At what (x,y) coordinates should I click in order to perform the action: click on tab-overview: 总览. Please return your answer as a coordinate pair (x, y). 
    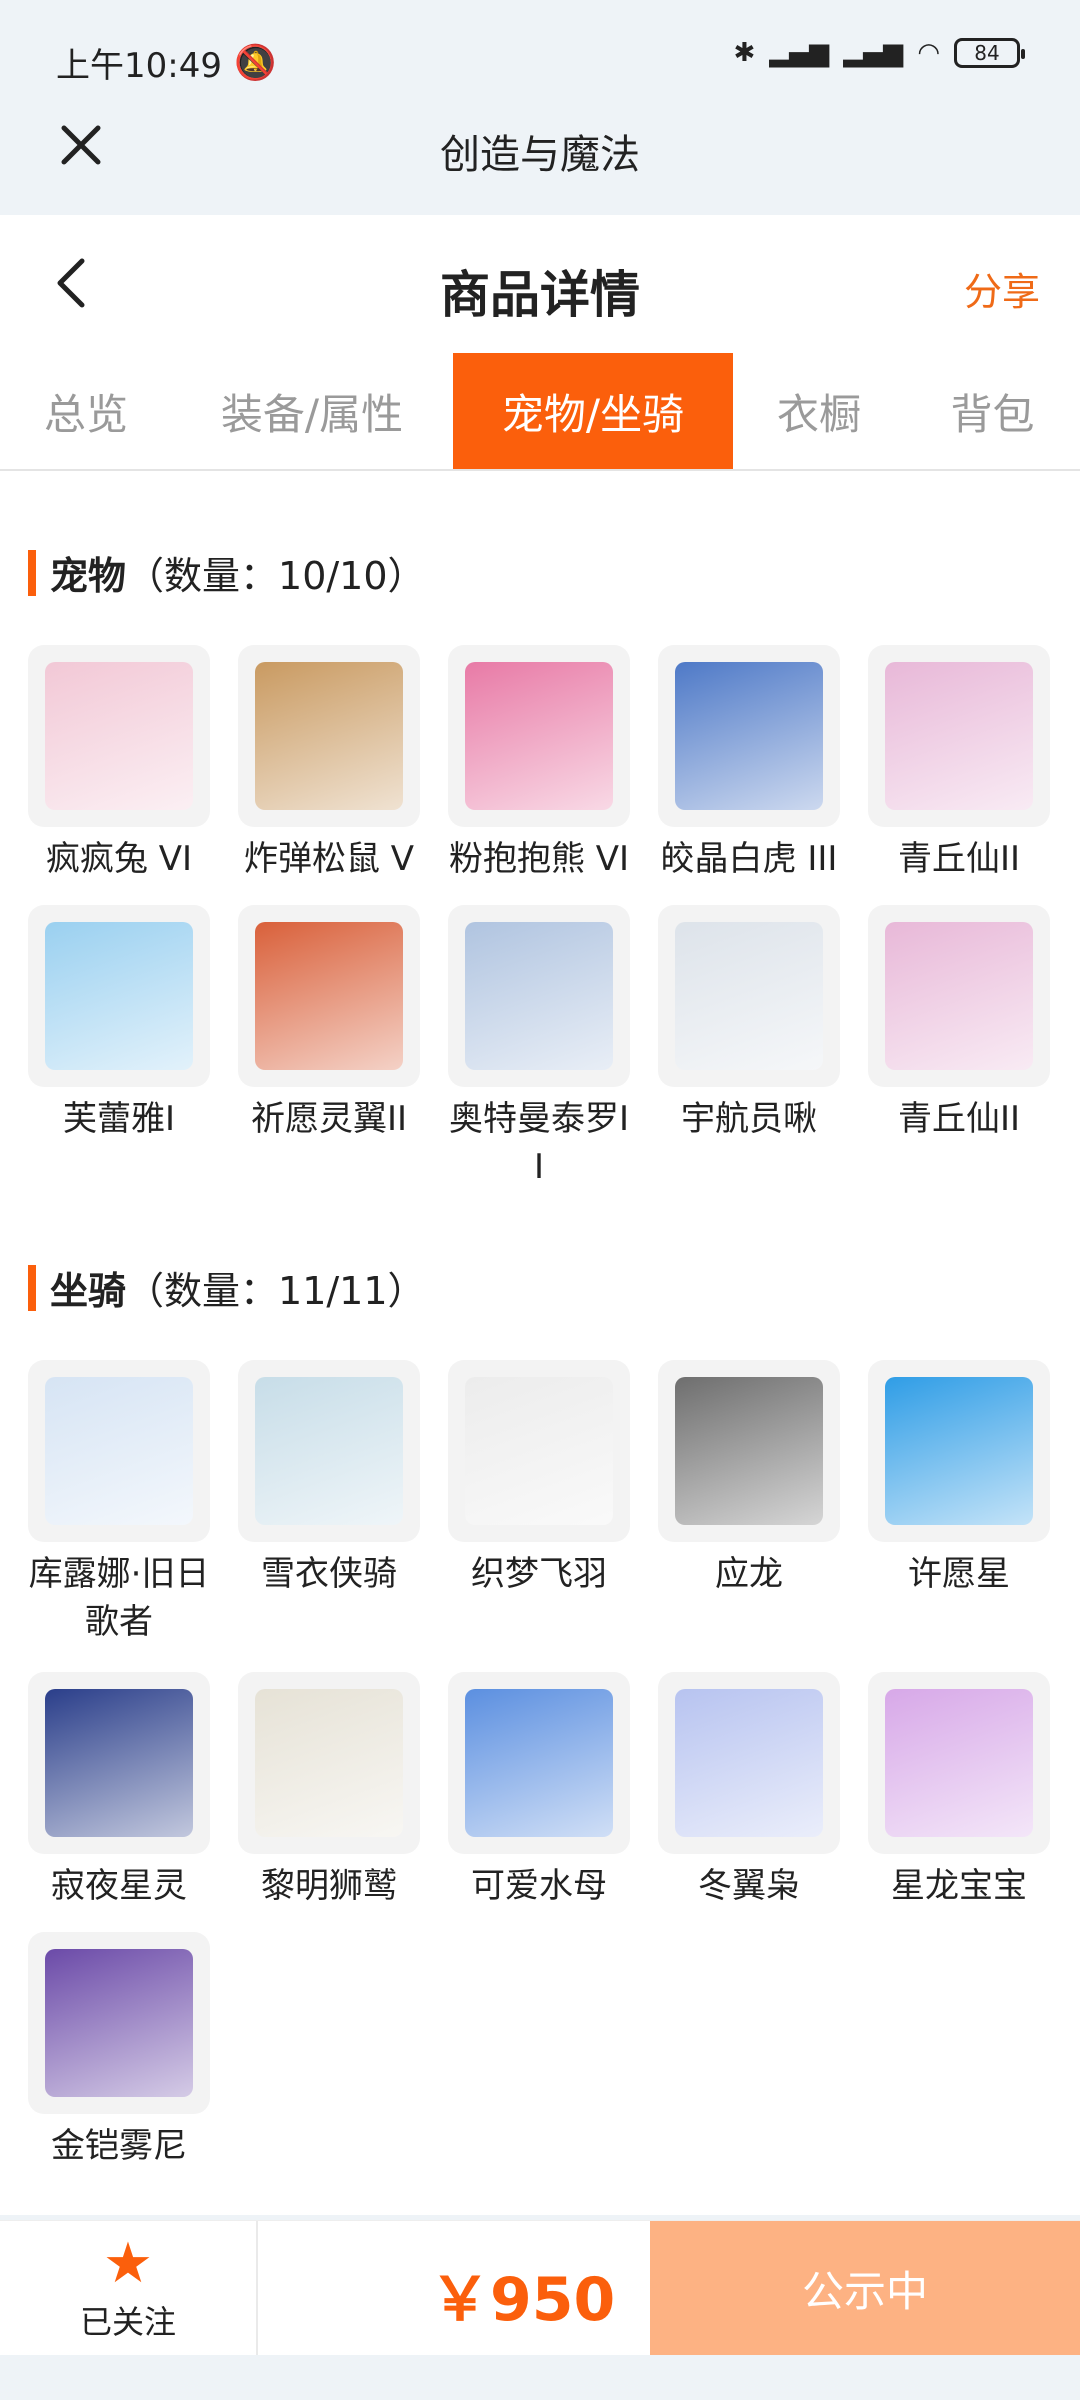
    Looking at the image, I should click on (86, 411).